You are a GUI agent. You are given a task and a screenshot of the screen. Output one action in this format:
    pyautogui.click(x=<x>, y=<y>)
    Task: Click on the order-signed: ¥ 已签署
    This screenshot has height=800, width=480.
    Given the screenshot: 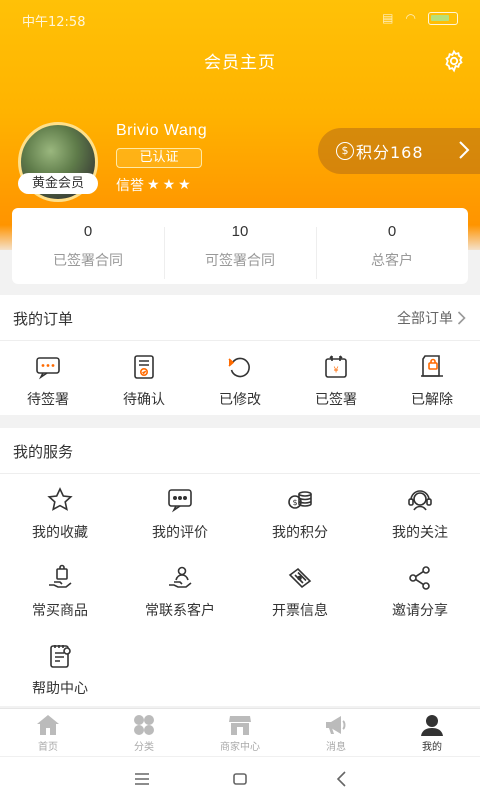 What is the action you would take?
    pyautogui.click(x=336, y=377)
    